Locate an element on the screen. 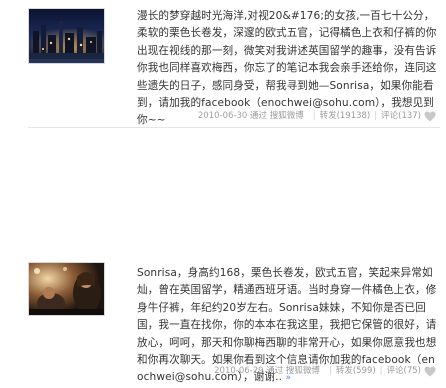 This screenshot has height=388, width=446. concert-photo is located at coordinates (66, 289).